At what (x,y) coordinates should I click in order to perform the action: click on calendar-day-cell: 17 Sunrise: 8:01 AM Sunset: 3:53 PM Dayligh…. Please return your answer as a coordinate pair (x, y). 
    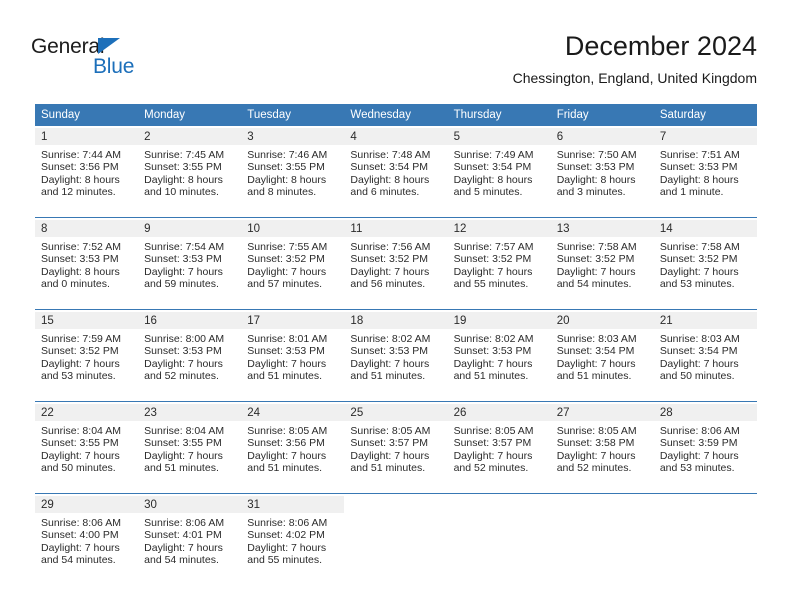
    Looking at the image, I should click on (293, 356).